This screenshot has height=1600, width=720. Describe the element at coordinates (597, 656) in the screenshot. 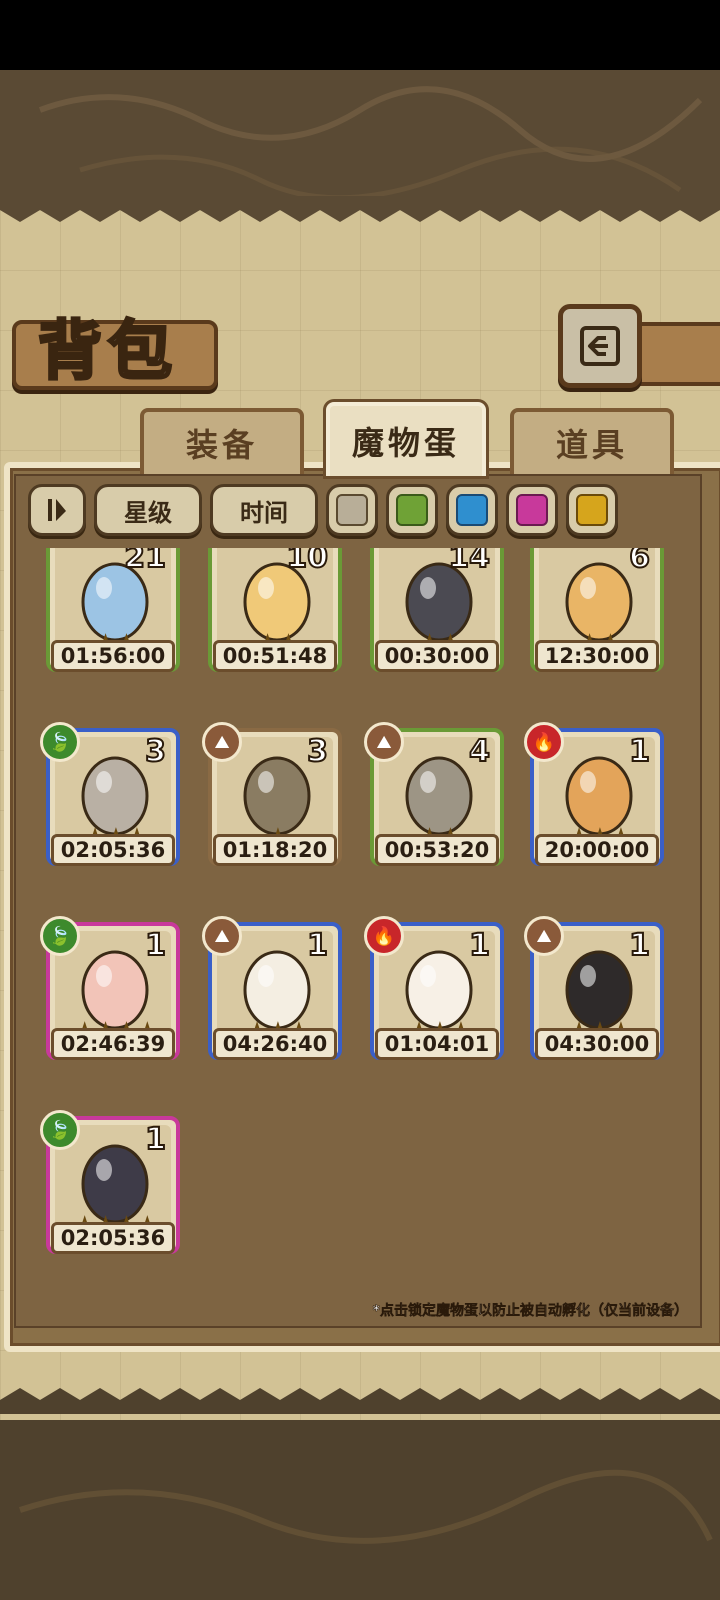

I see `egg-hatch-timer: 12:30:00` at that location.